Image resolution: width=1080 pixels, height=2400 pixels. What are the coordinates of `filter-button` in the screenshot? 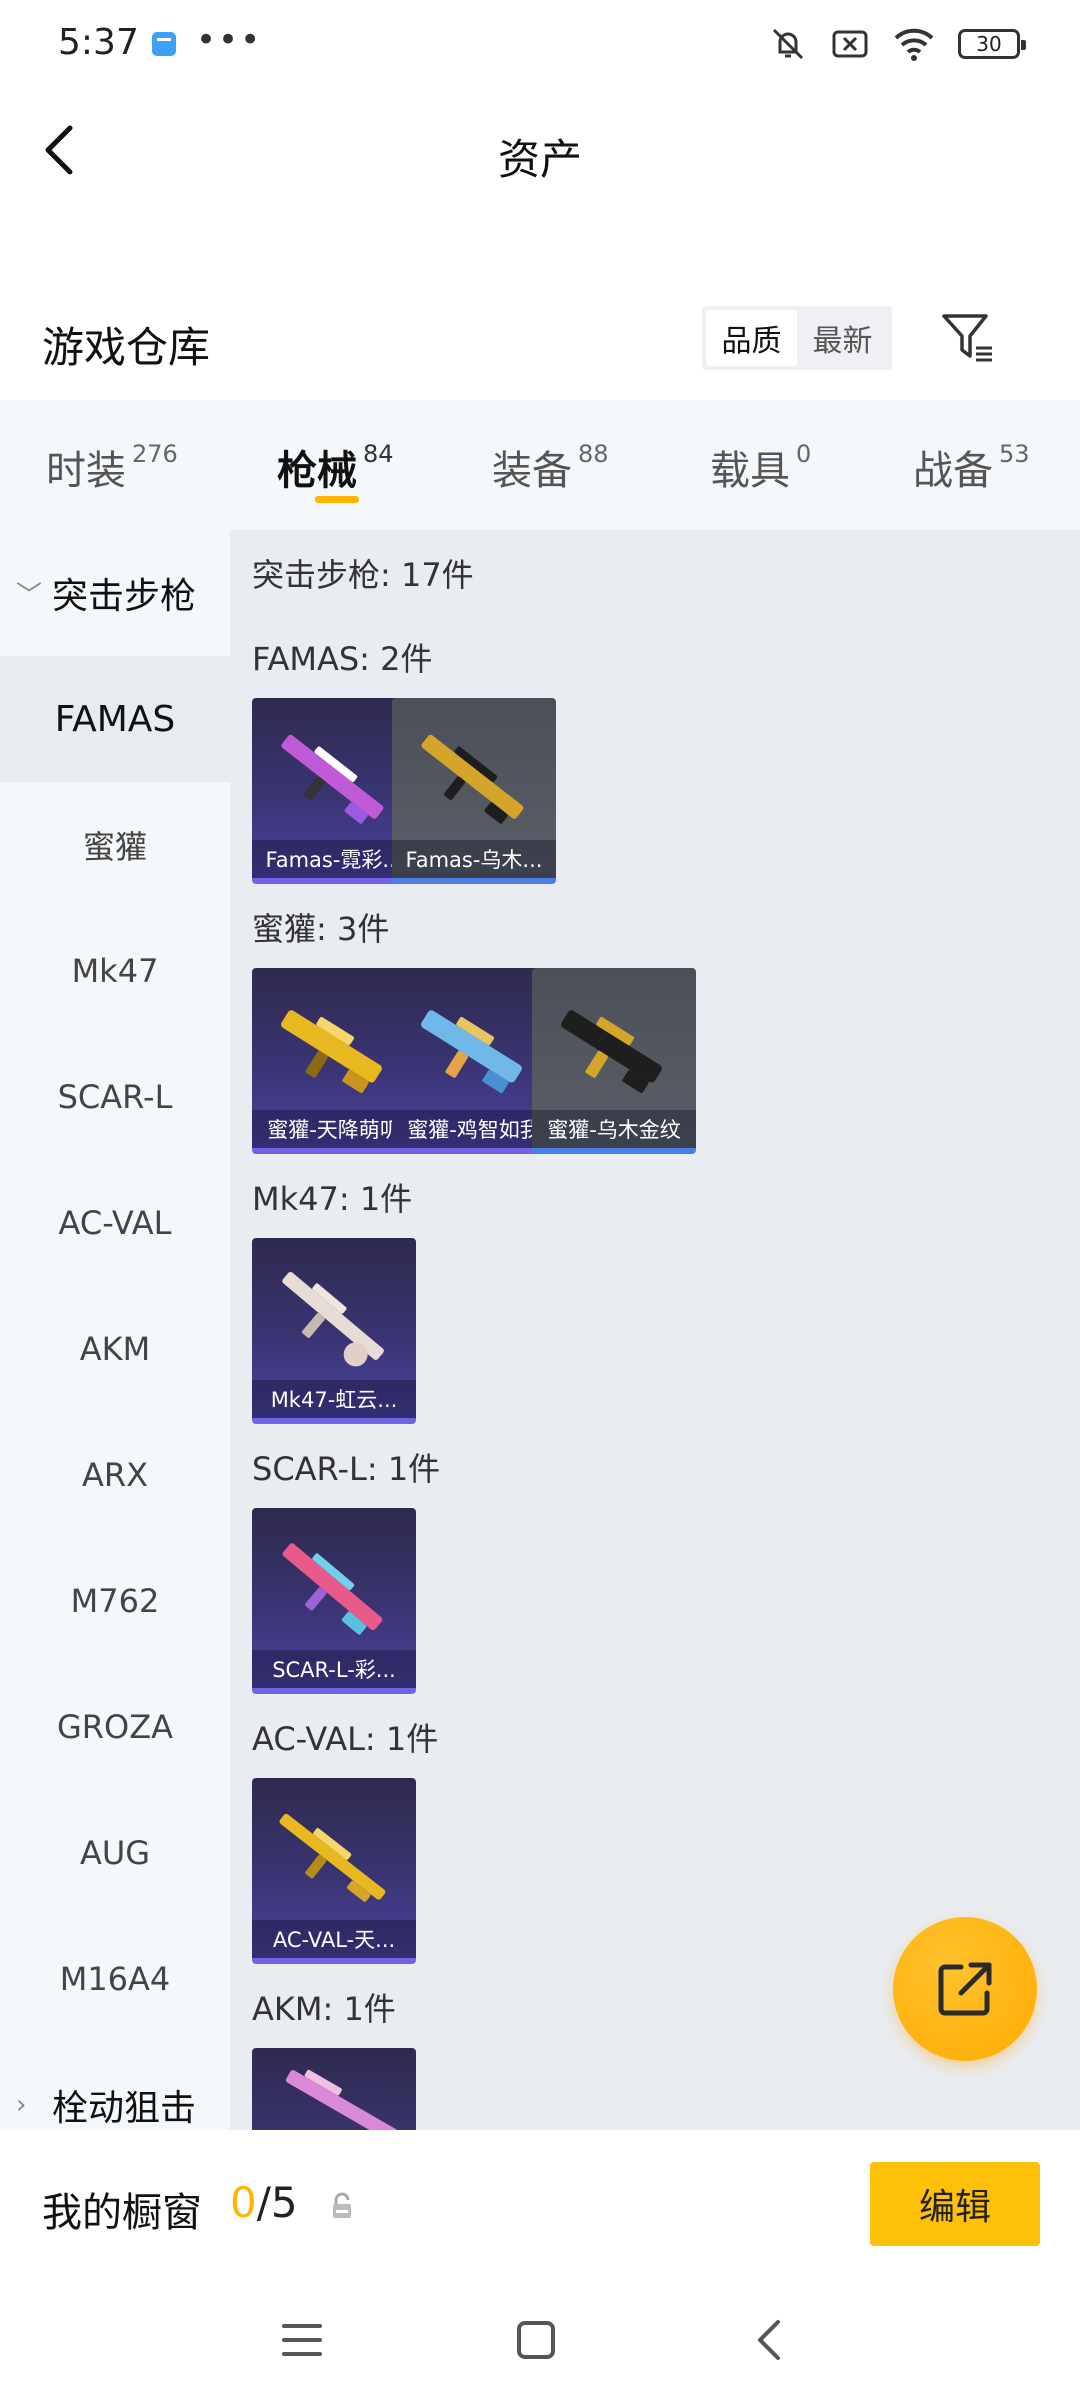 It's located at (968, 338).